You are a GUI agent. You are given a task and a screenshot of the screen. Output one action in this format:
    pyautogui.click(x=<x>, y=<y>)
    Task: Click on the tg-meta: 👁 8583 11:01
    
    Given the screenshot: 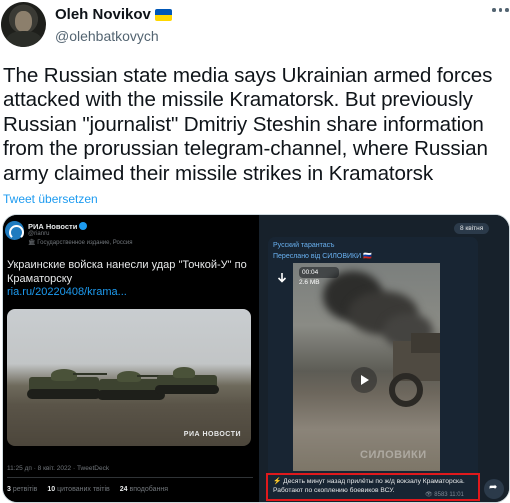 What is the action you would take?
    pyautogui.click(x=444, y=494)
    